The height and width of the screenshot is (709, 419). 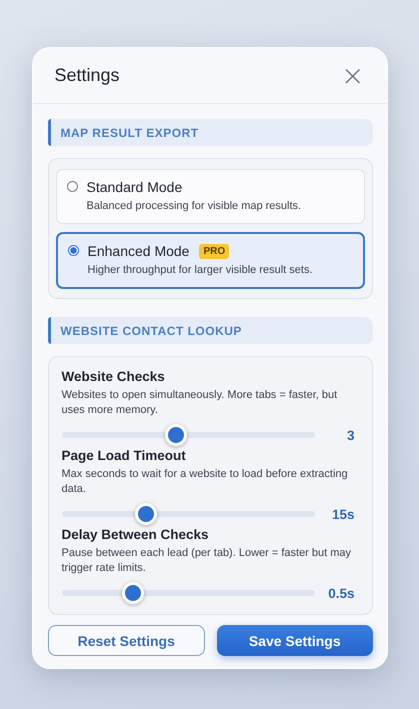 What do you see at coordinates (87, 75) in the screenshot?
I see `dialog-title: Settings` at bounding box center [87, 75].